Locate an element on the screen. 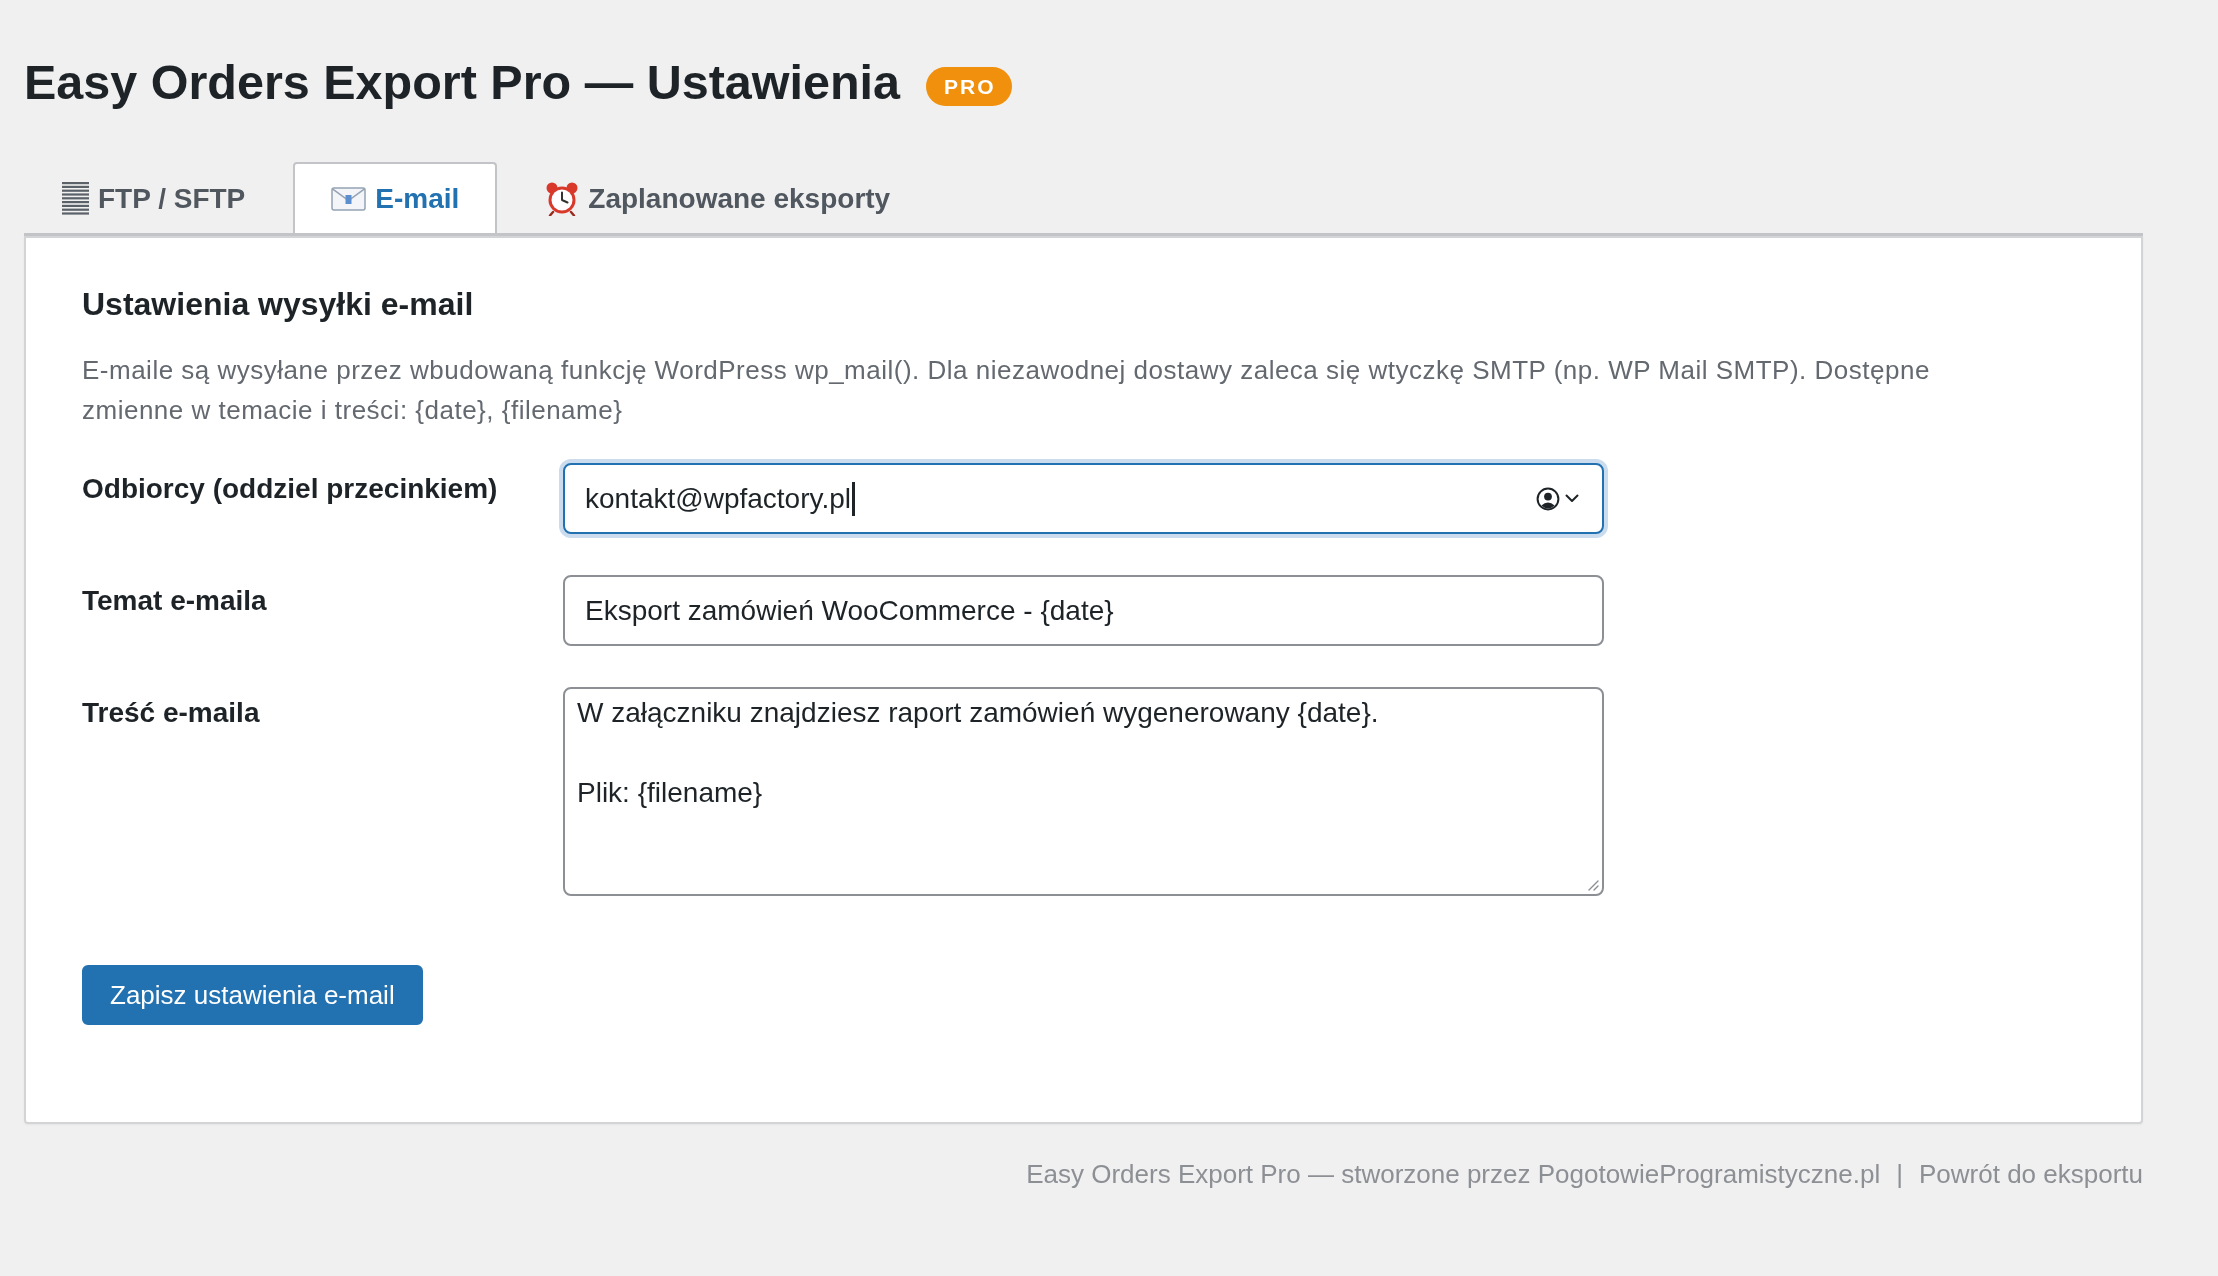 This screenshot has width=2218, height=1276. text-cursor-icon is located at coordinates (853, 498).